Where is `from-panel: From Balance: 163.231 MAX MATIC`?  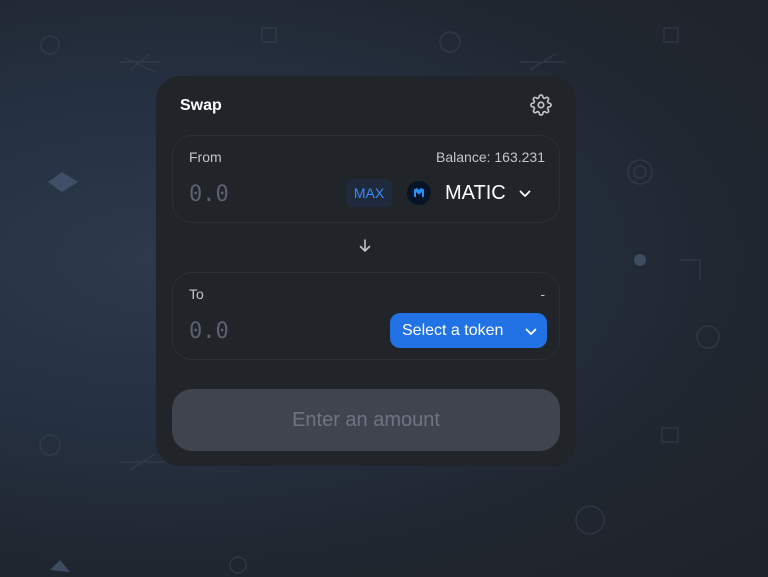 from-panel: From Balance: 163.231 MAX MATIC is located at coordinates (366, 179).